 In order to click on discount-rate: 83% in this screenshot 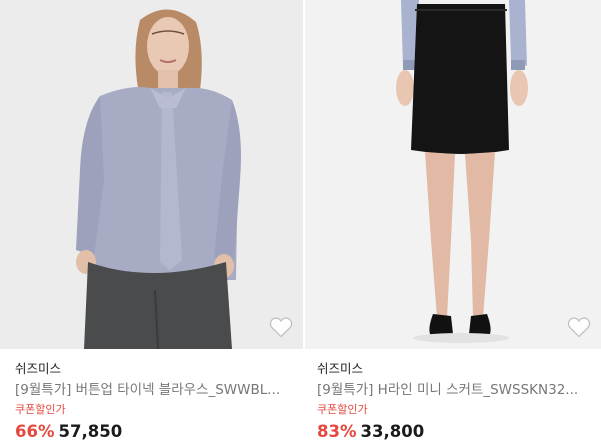, I will do `click(337, 431)`.